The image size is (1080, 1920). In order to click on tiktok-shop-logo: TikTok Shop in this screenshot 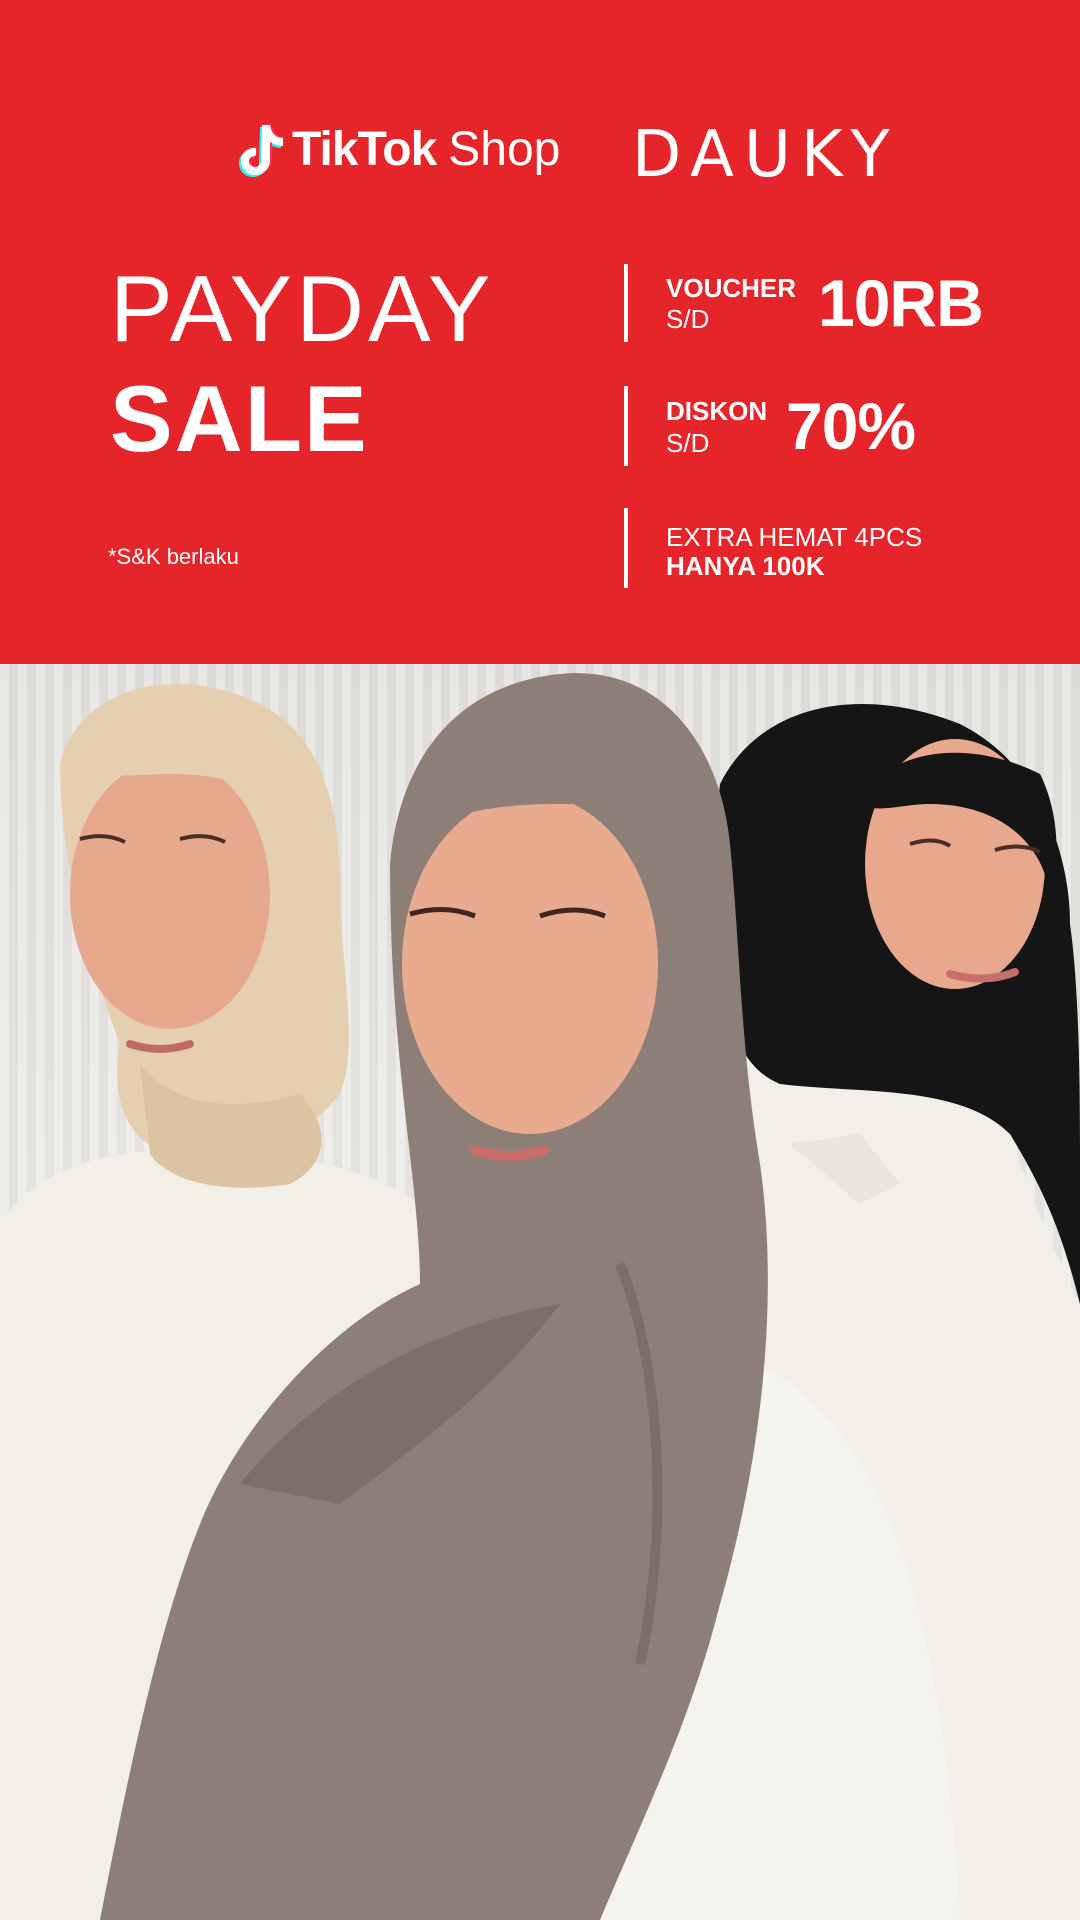, I will do `click(398, 149)`.